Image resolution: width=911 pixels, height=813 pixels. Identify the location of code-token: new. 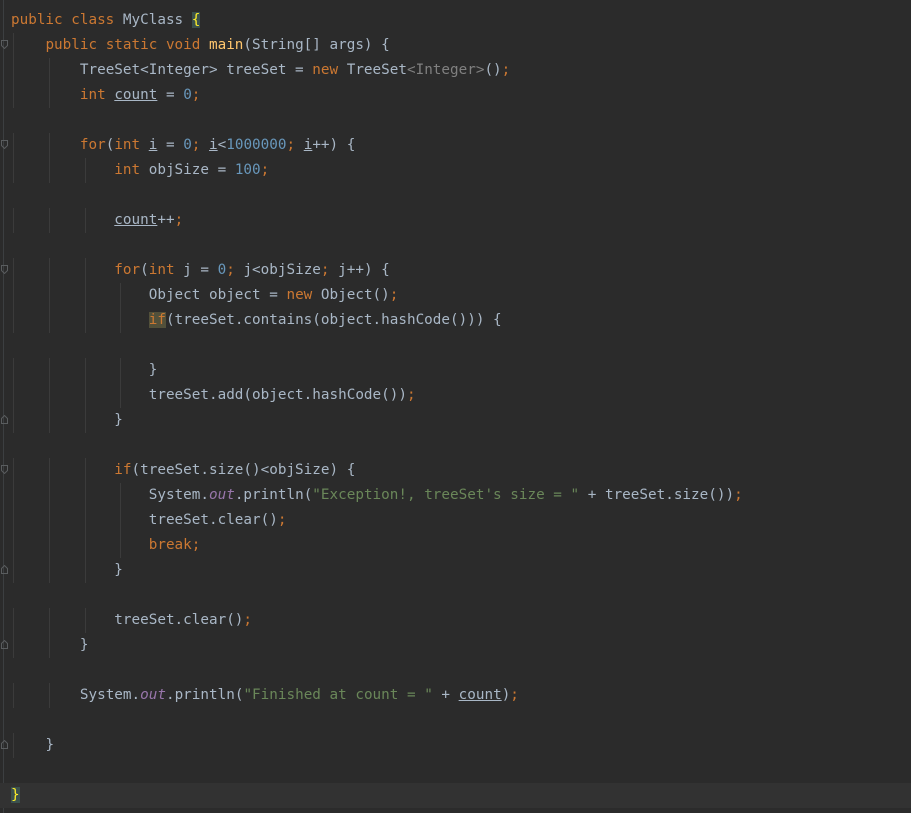
(329, 70).